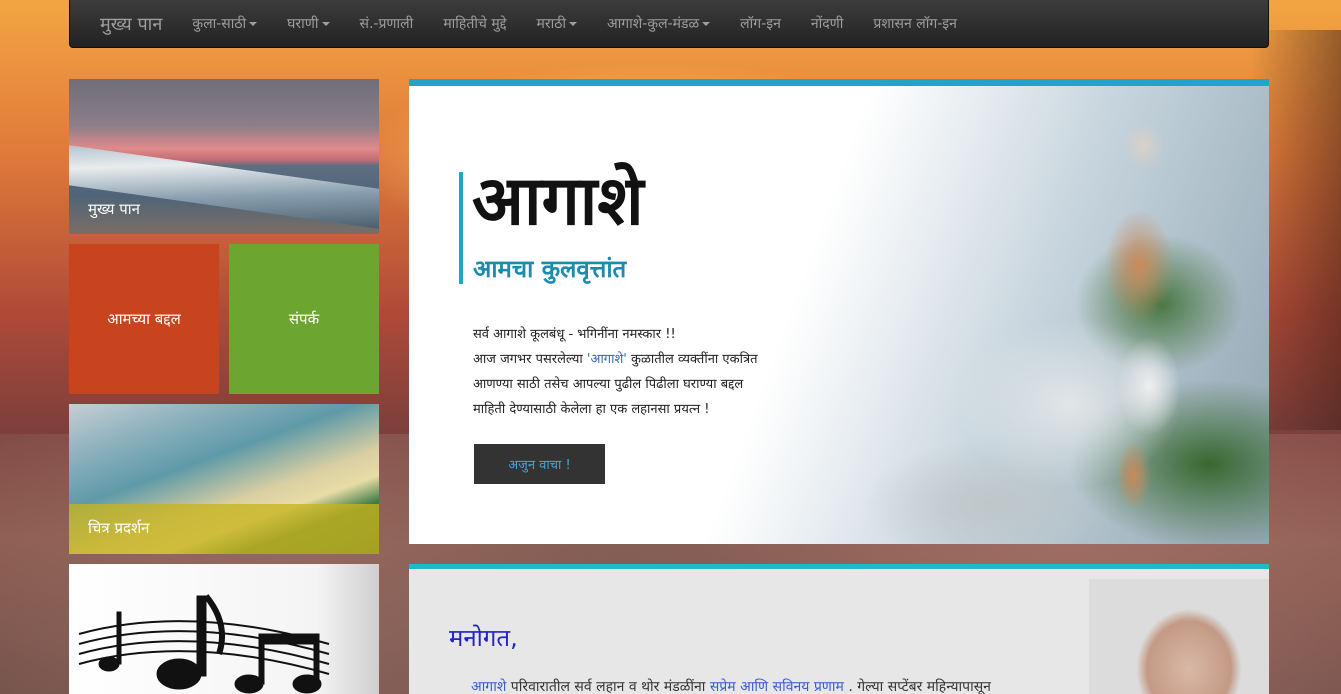 Image resolution: width=1341 pixels, height=694 pixels. What do you see at coordinates (915, 23) in the screenshot?
I see `nav-item-admin-login: प्रशासन लॉग-इन` at bounding box center [915, 23].